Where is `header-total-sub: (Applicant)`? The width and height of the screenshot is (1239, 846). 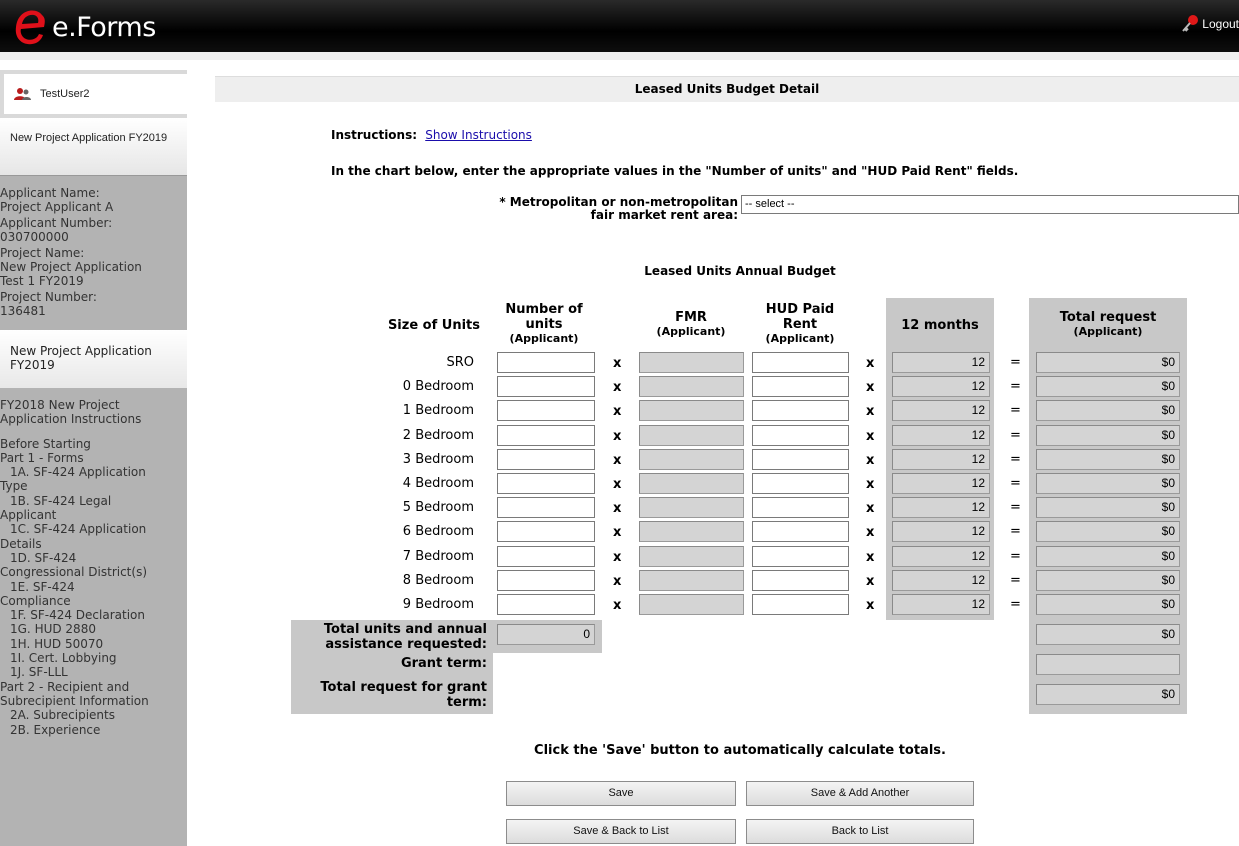 header-total-sub: (Applicant) is located at coordinates (1108, 331).